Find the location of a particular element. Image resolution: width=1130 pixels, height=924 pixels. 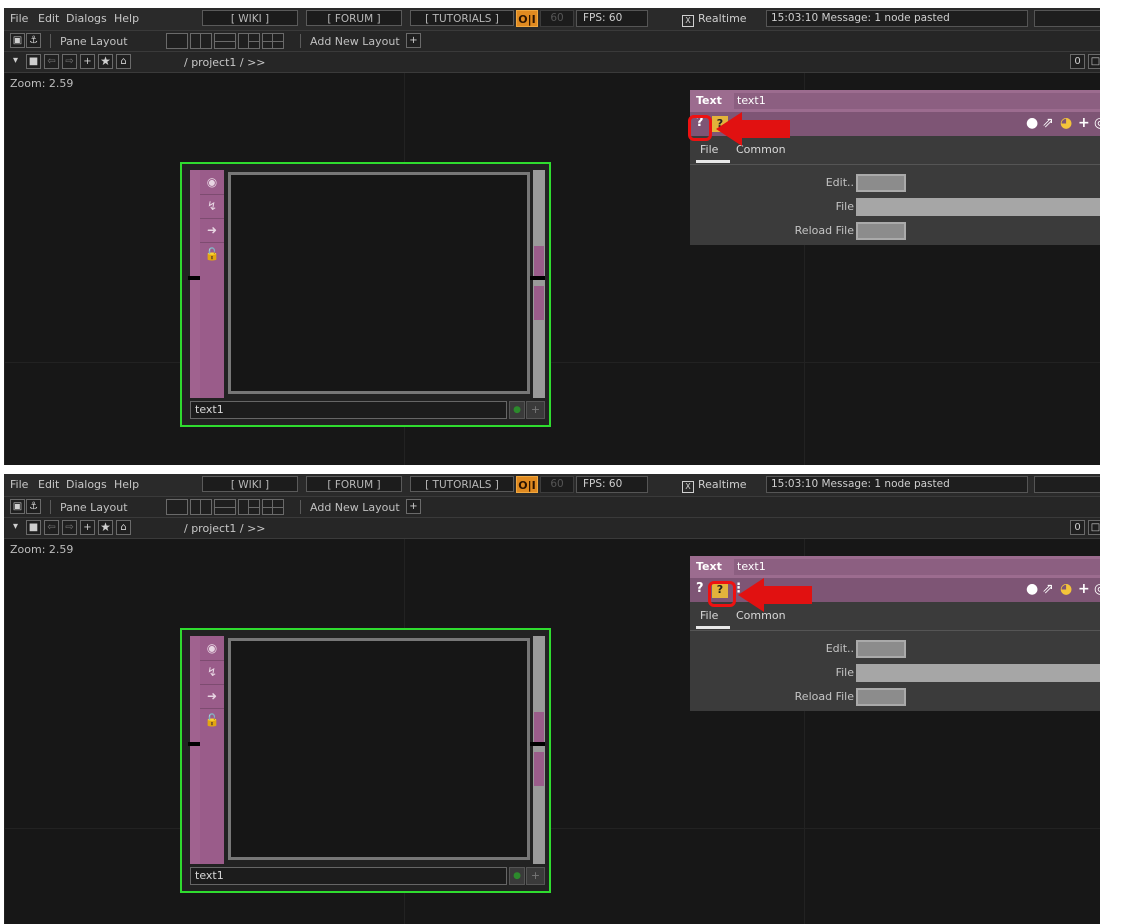

edit-param-label: Edit.. is located at coordinates (839, 182).